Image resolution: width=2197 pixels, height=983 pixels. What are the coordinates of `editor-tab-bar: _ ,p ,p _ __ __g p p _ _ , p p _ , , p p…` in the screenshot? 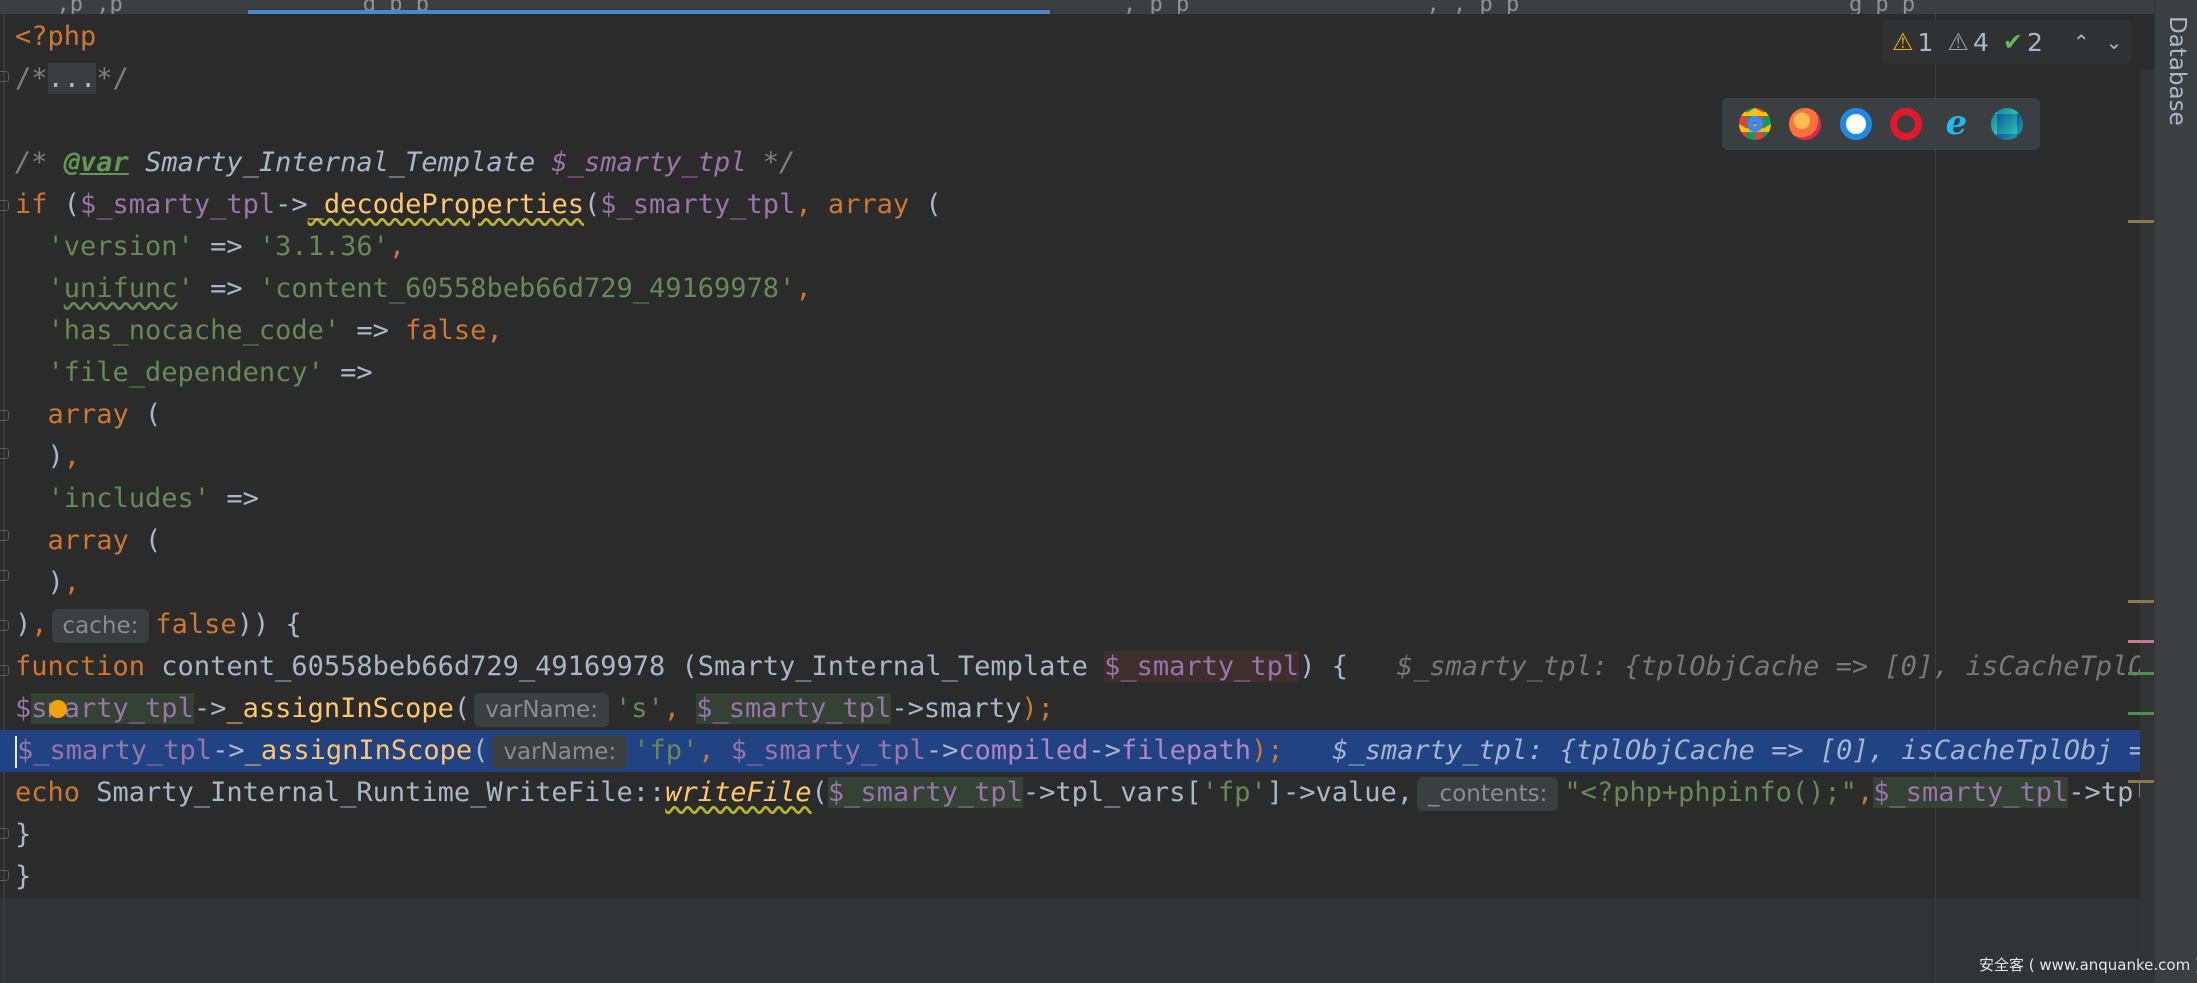 It's located at (1077, 7).